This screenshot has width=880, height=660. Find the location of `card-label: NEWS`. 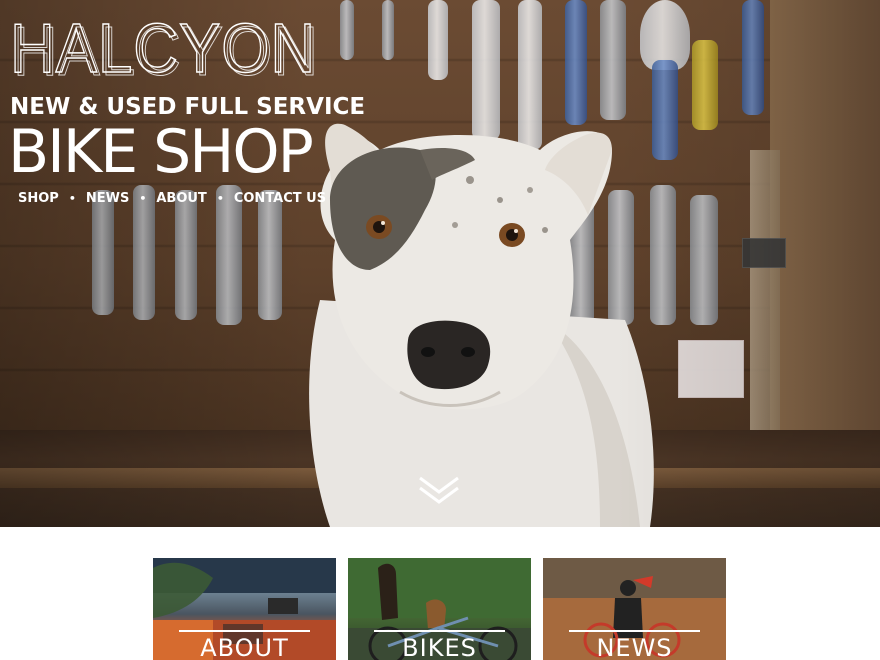

card-label: NEWS is located at coordinates (634, 647).